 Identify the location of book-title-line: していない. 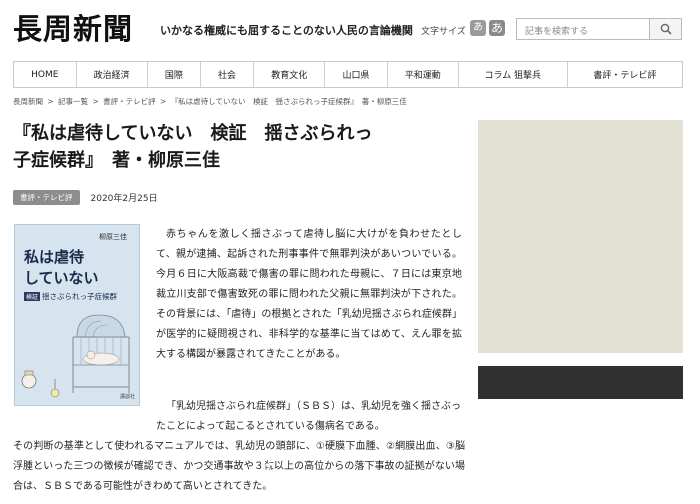
(61, 278).